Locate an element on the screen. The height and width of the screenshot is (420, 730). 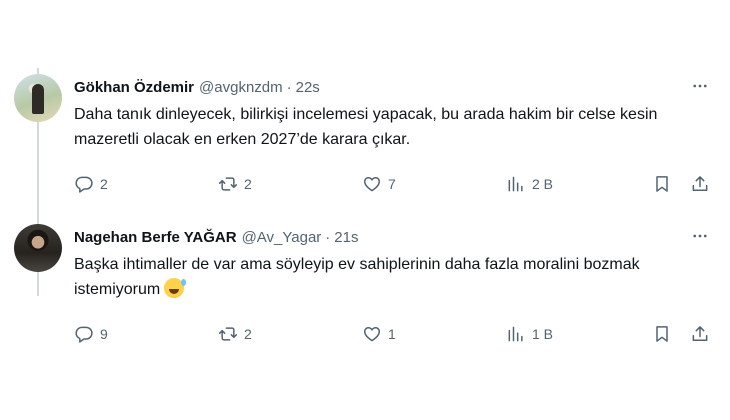
views-button: 2 B is located at coordinates (529, 184).